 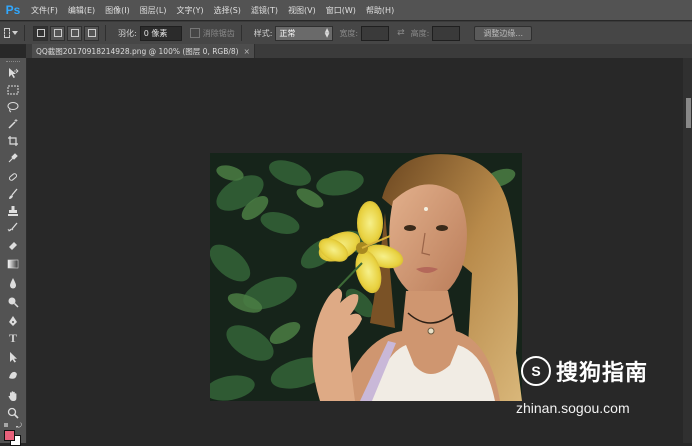 I want to click on new-selection-button, so click(x=40, y=33).